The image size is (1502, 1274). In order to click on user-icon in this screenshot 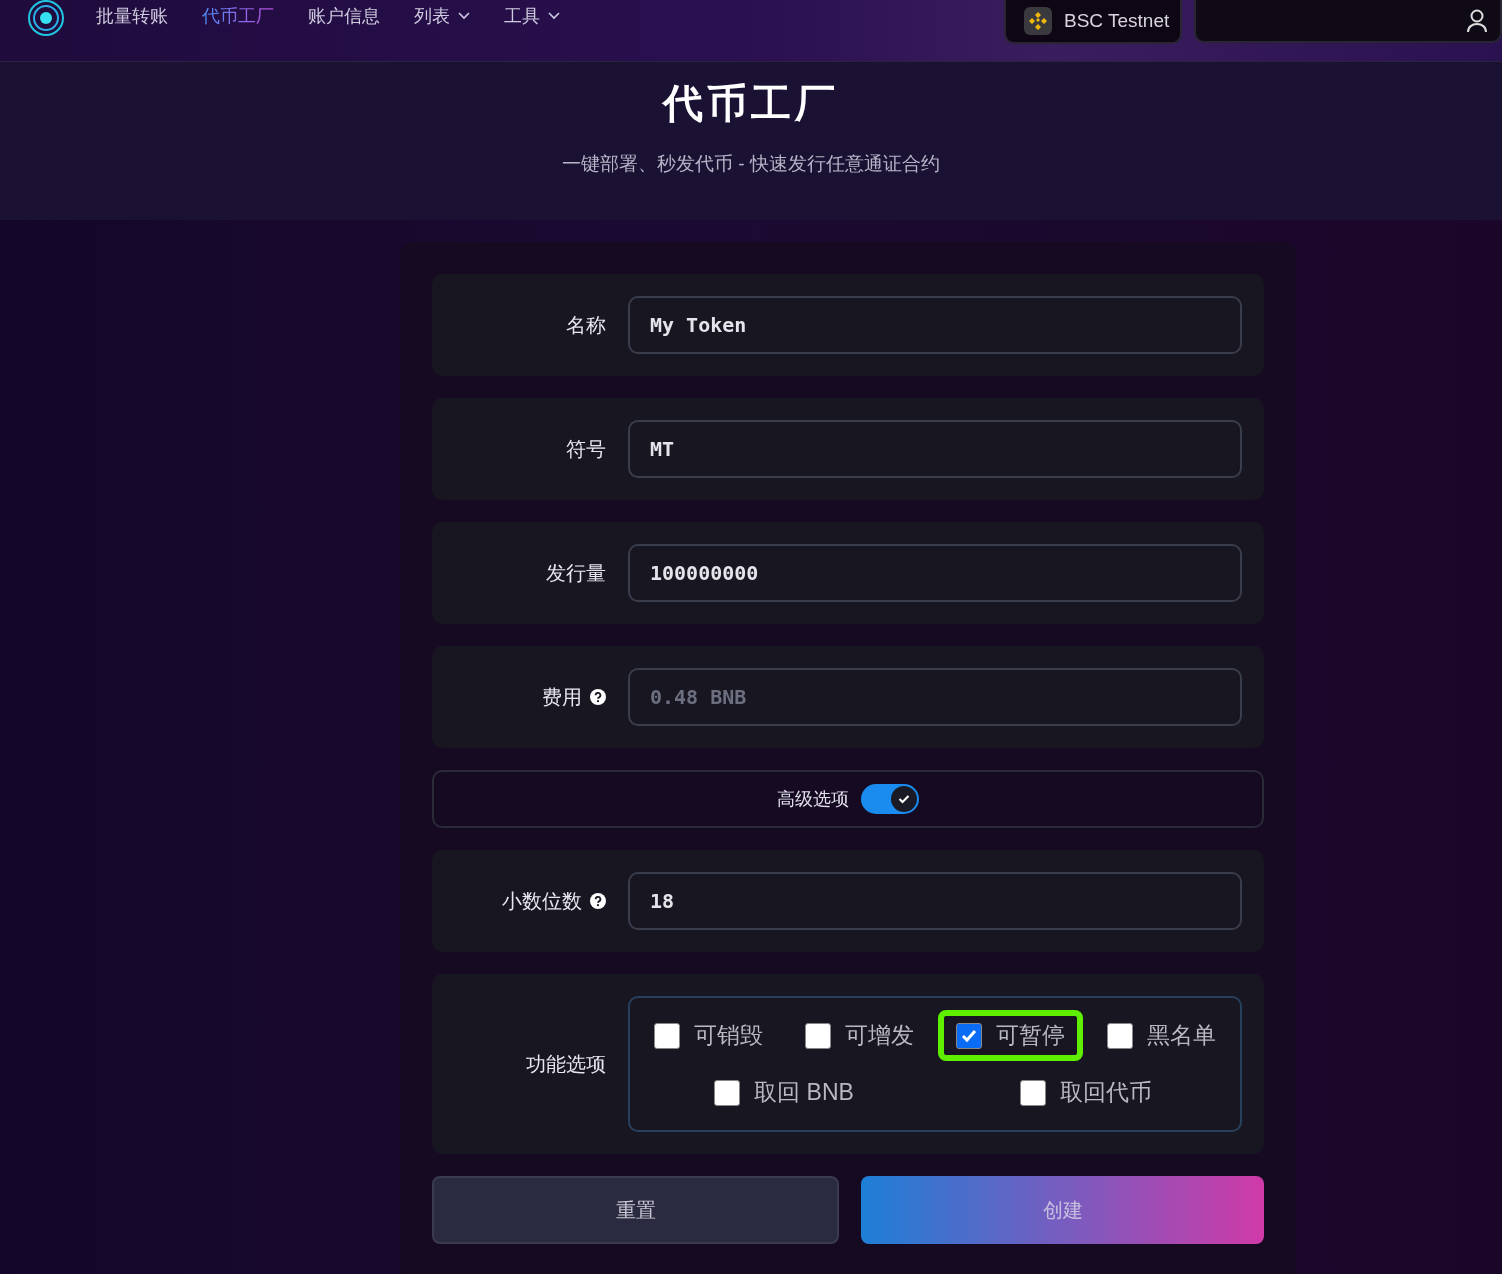, I will do `click(1477, 20)`.